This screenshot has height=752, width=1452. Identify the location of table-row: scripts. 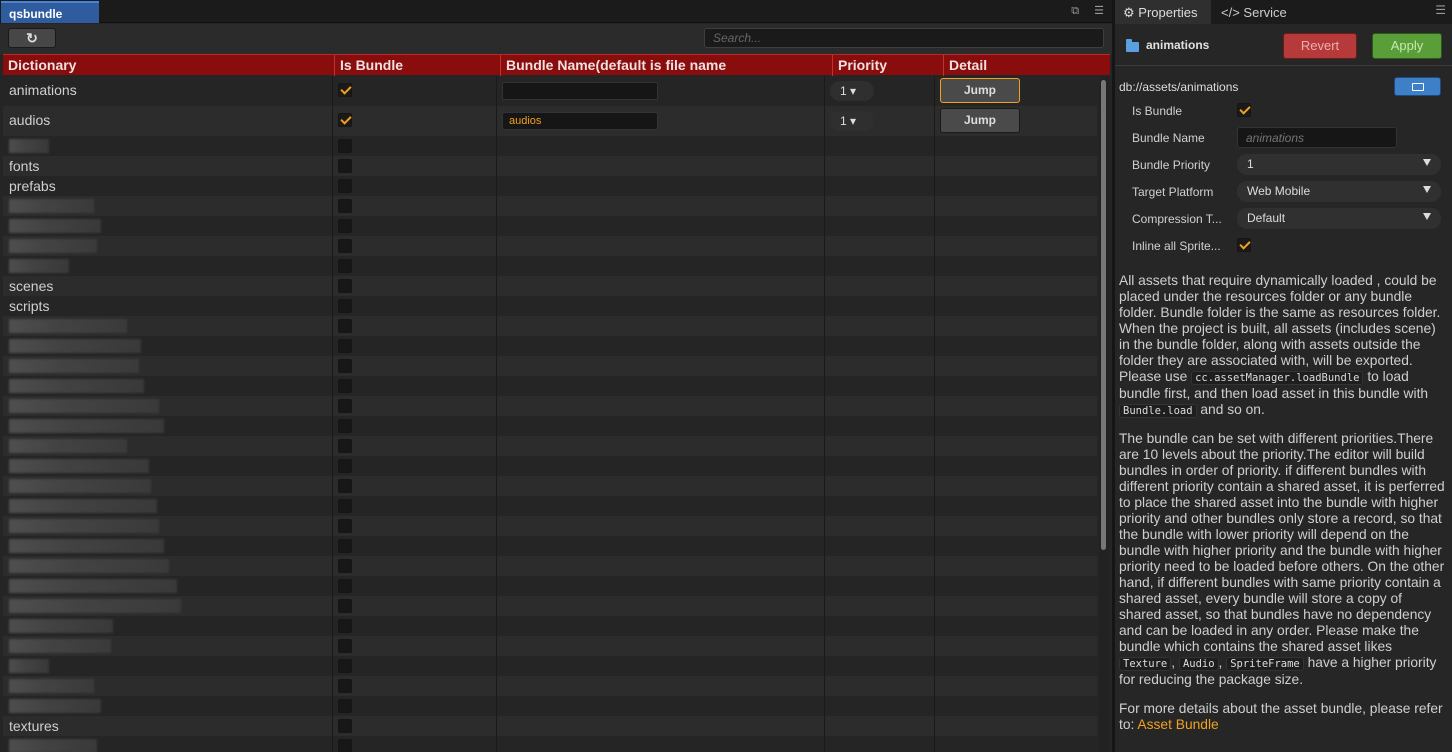
(550, 306).